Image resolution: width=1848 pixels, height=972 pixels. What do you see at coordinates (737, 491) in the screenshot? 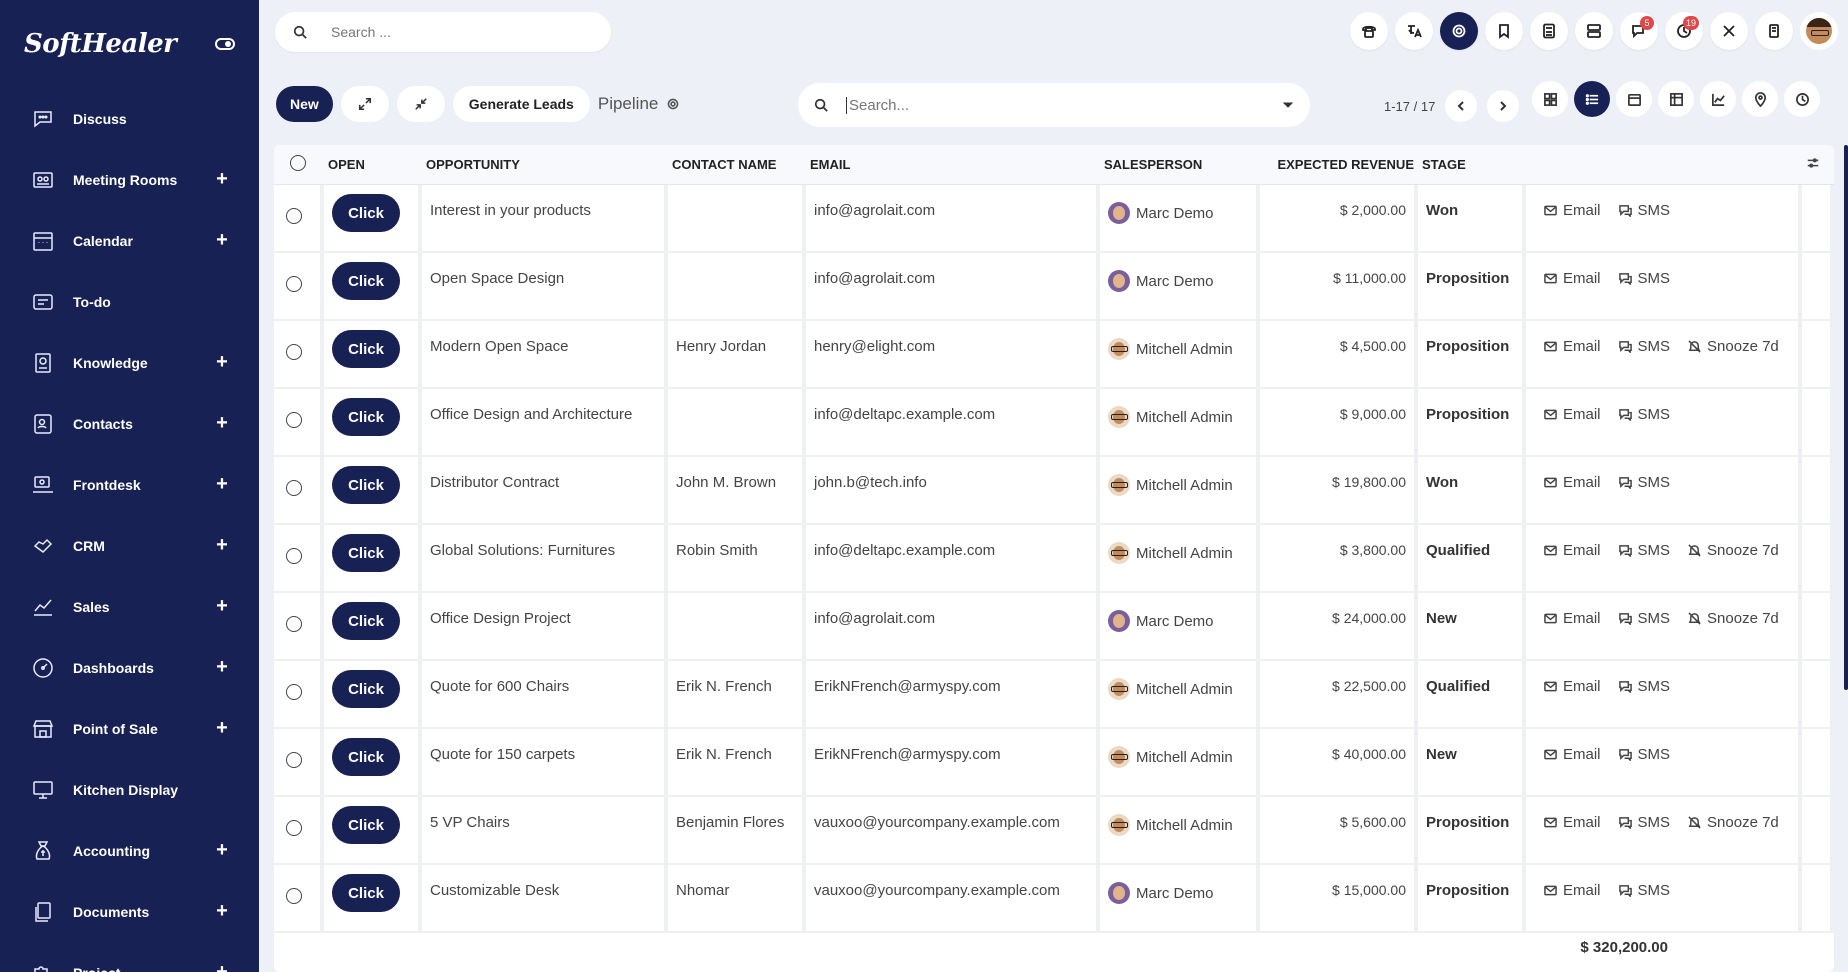
I see `contact-cell: John M. Brown` at bounding box center [737, 491].